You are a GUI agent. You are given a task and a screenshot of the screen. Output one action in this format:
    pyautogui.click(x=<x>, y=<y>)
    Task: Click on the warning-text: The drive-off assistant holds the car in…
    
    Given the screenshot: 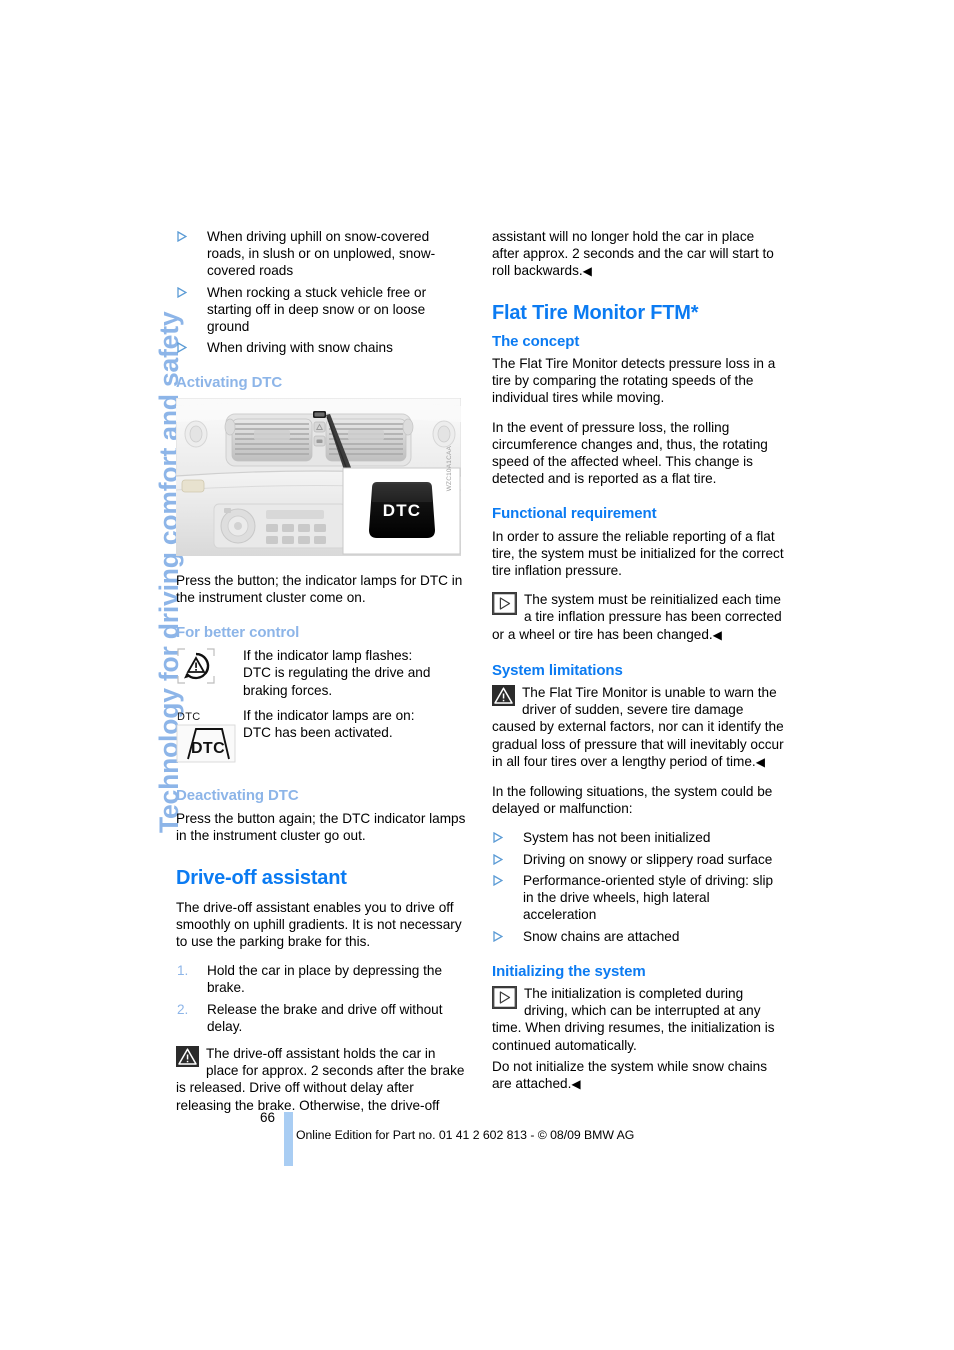 What is the action you would take?
    pyautogui.click(x=320, y=1079)
    